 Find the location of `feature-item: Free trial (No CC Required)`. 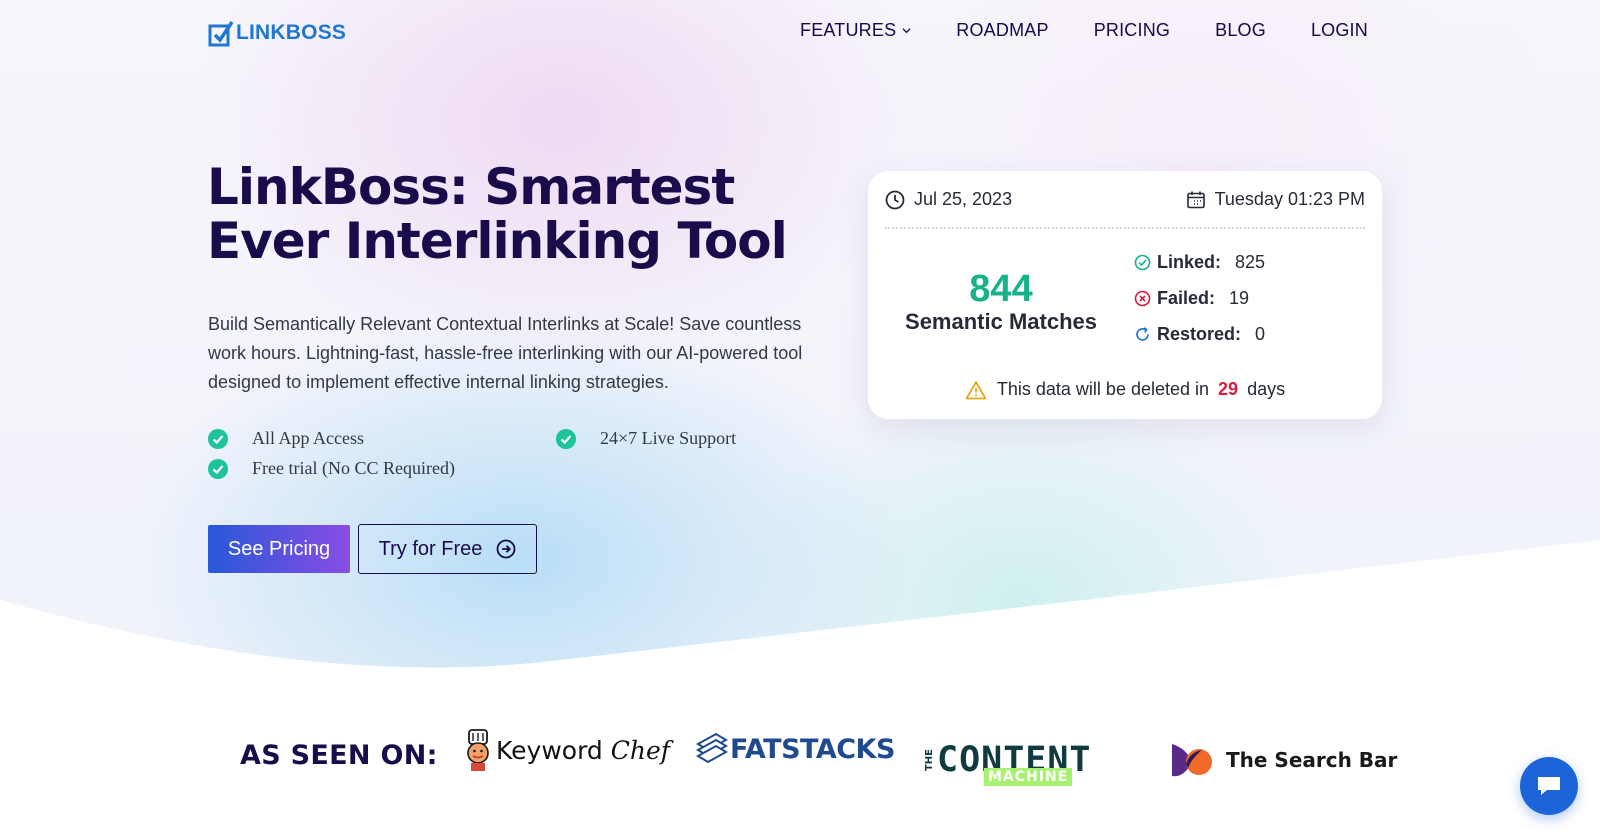

feature-item: Free trial (No CC Required) is located at coordinates (331, 468).